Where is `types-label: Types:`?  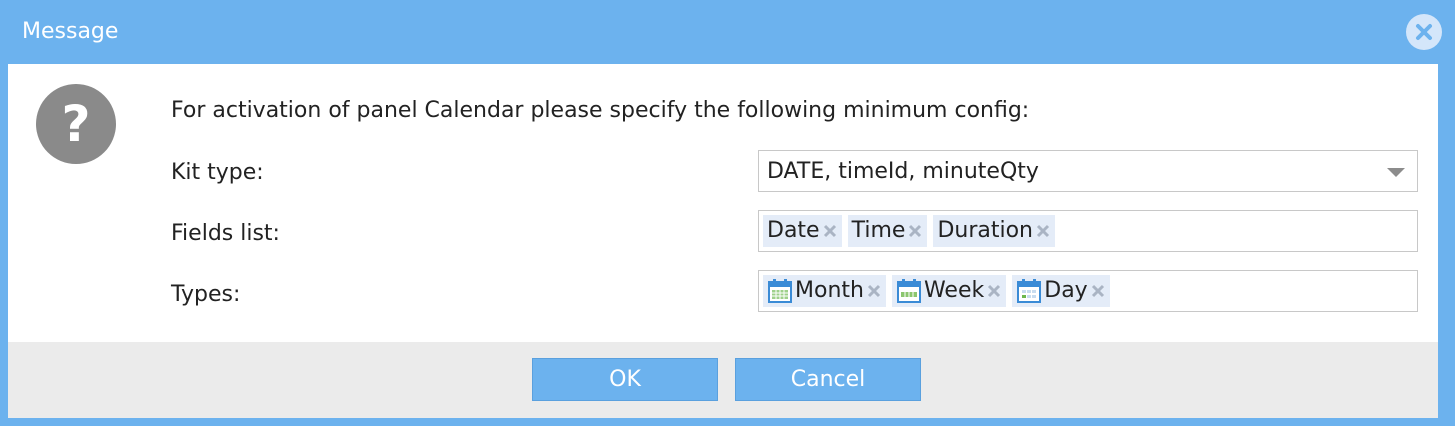 types-label: Types: is located at coordinates (206, 294).